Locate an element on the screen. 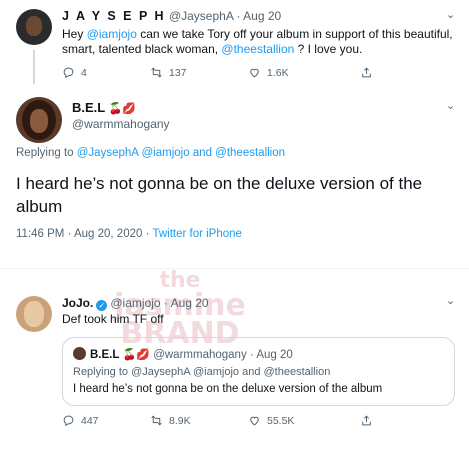 The image size is (469, 464). reply-button: 447 is located at coordinates (106, 420).